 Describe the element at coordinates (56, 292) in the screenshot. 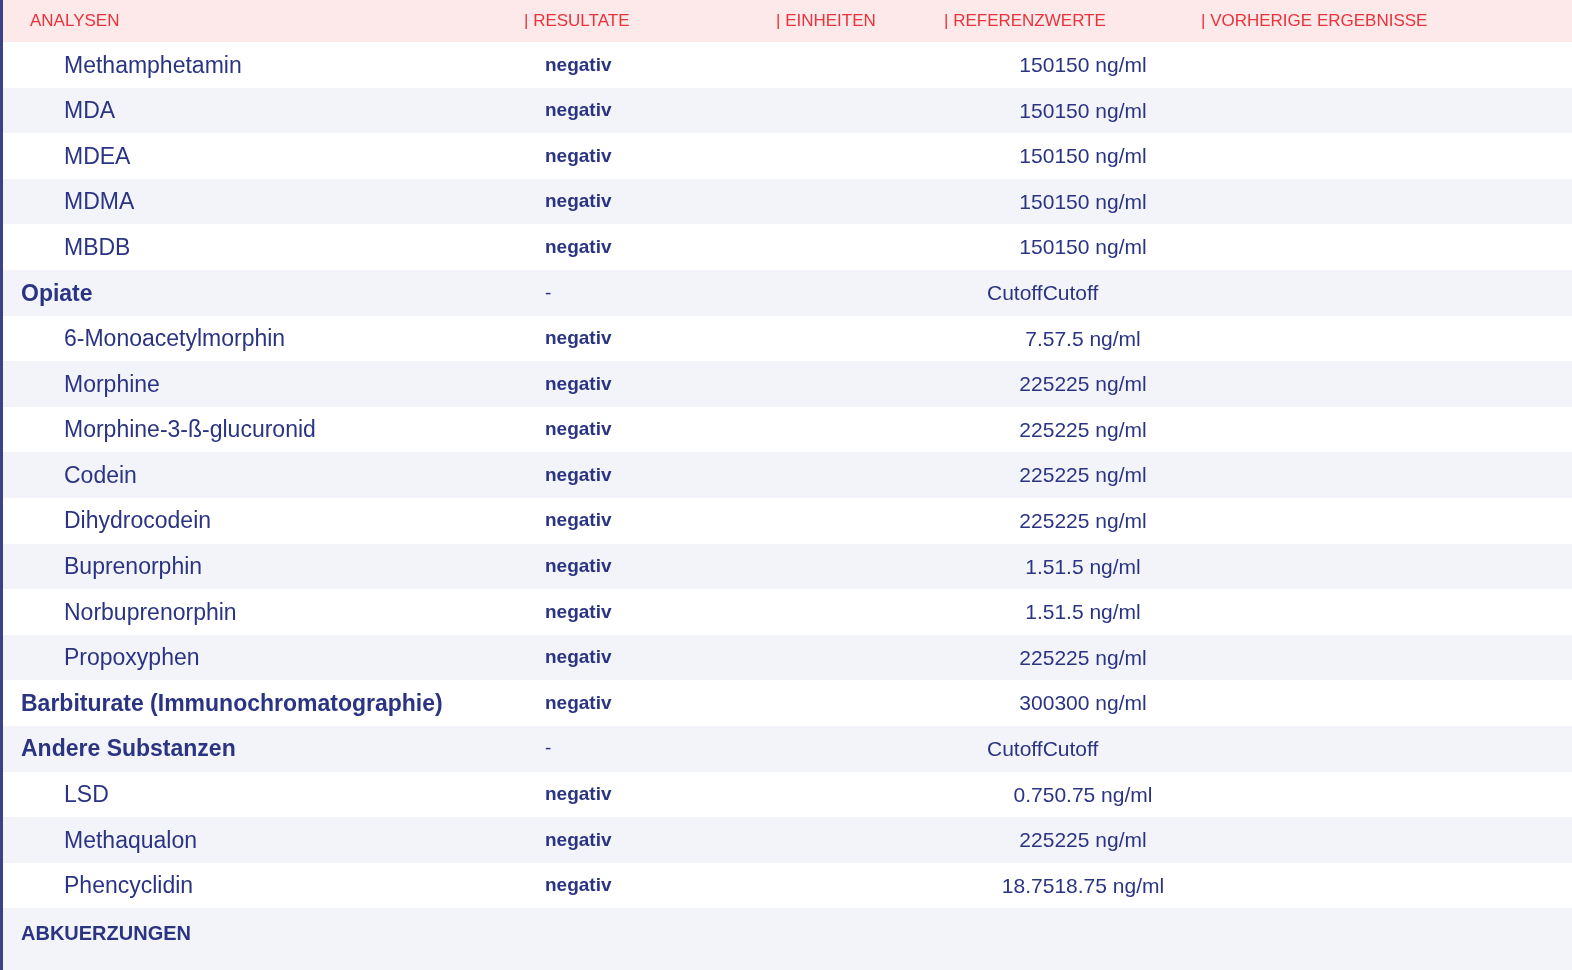

I see `group-name: Opiate` at that location.